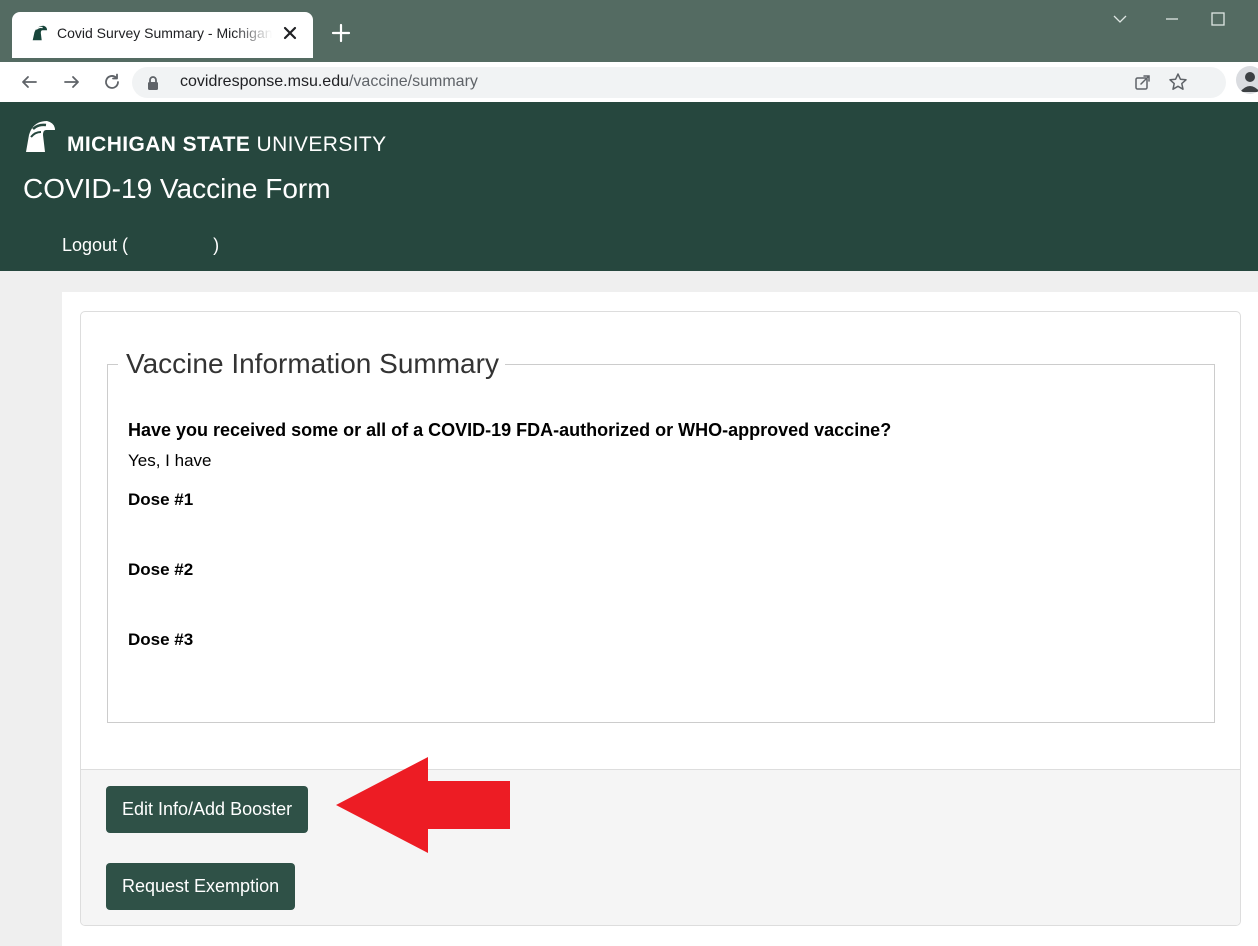  Describe the element at coordinates (264, 81) in the screenshot. I see `url-domain: covidresponse.msu.edu` at that location.